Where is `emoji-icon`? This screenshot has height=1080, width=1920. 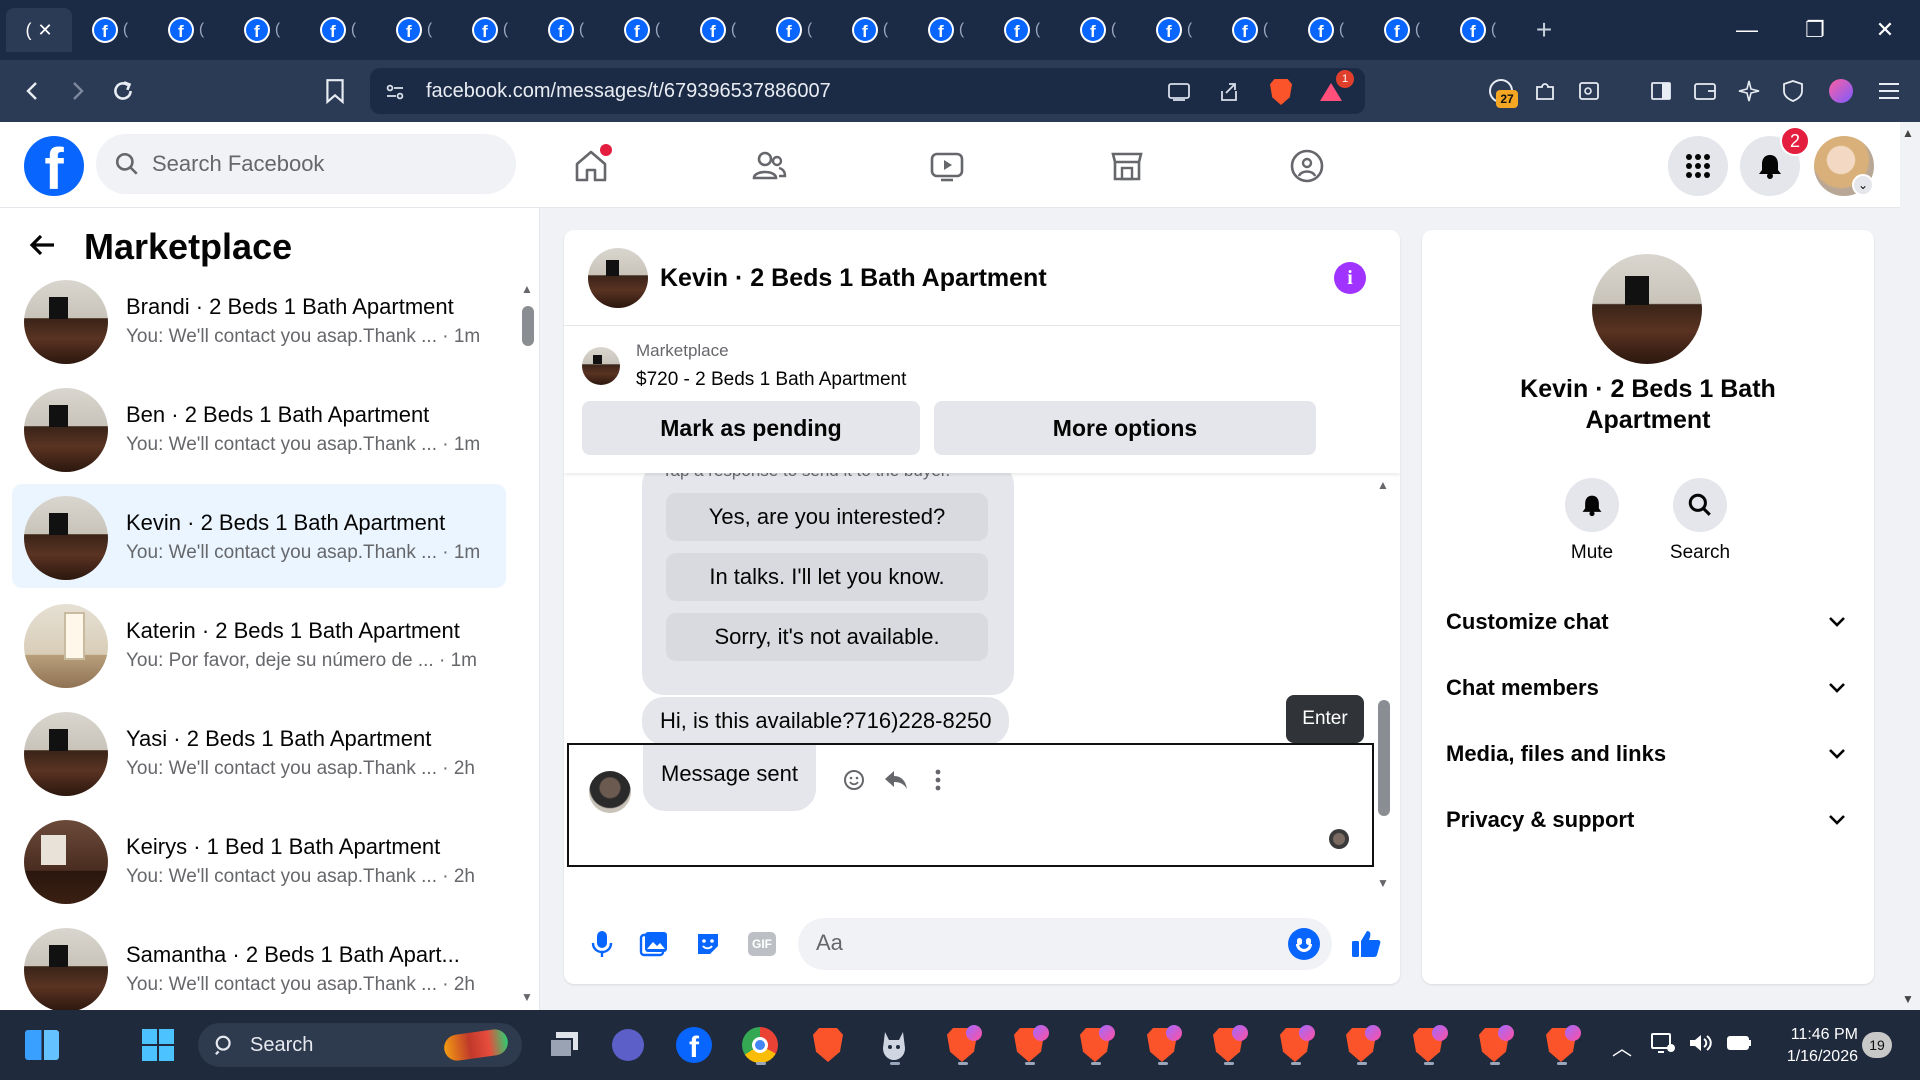 emoji-icon is located at coordinates (1304, 944).